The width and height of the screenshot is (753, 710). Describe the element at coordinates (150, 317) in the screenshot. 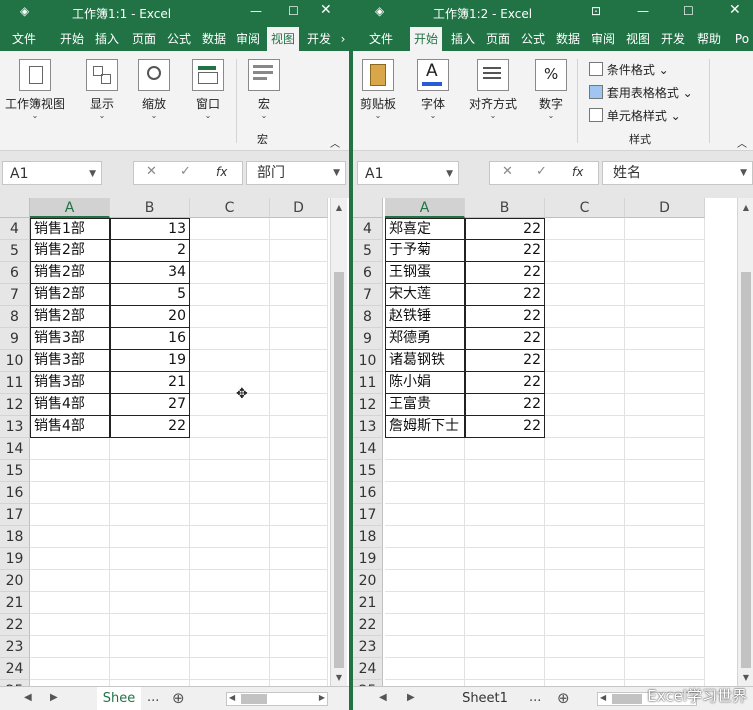

I see `cell-b: 20` at that location.